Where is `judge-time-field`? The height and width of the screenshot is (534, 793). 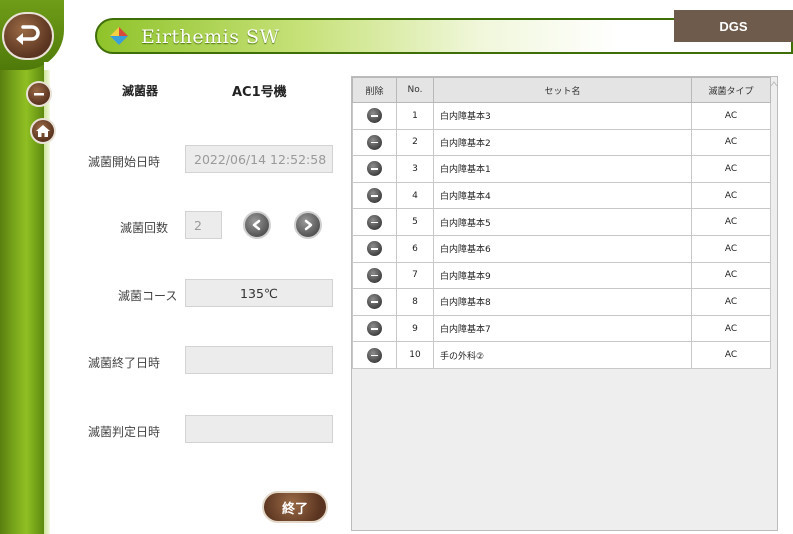
judge-time-field is located at coordinates (259, 429).